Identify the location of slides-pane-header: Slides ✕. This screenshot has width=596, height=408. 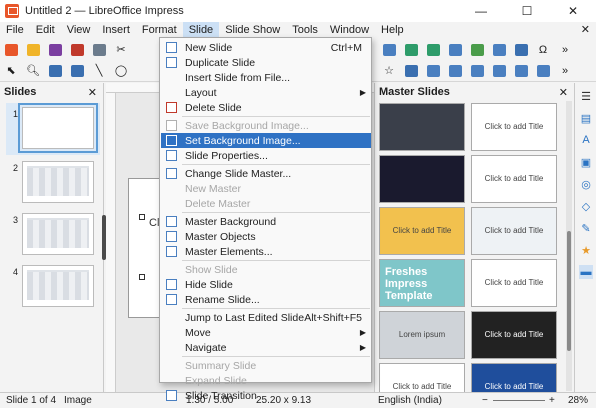
(51, 92).